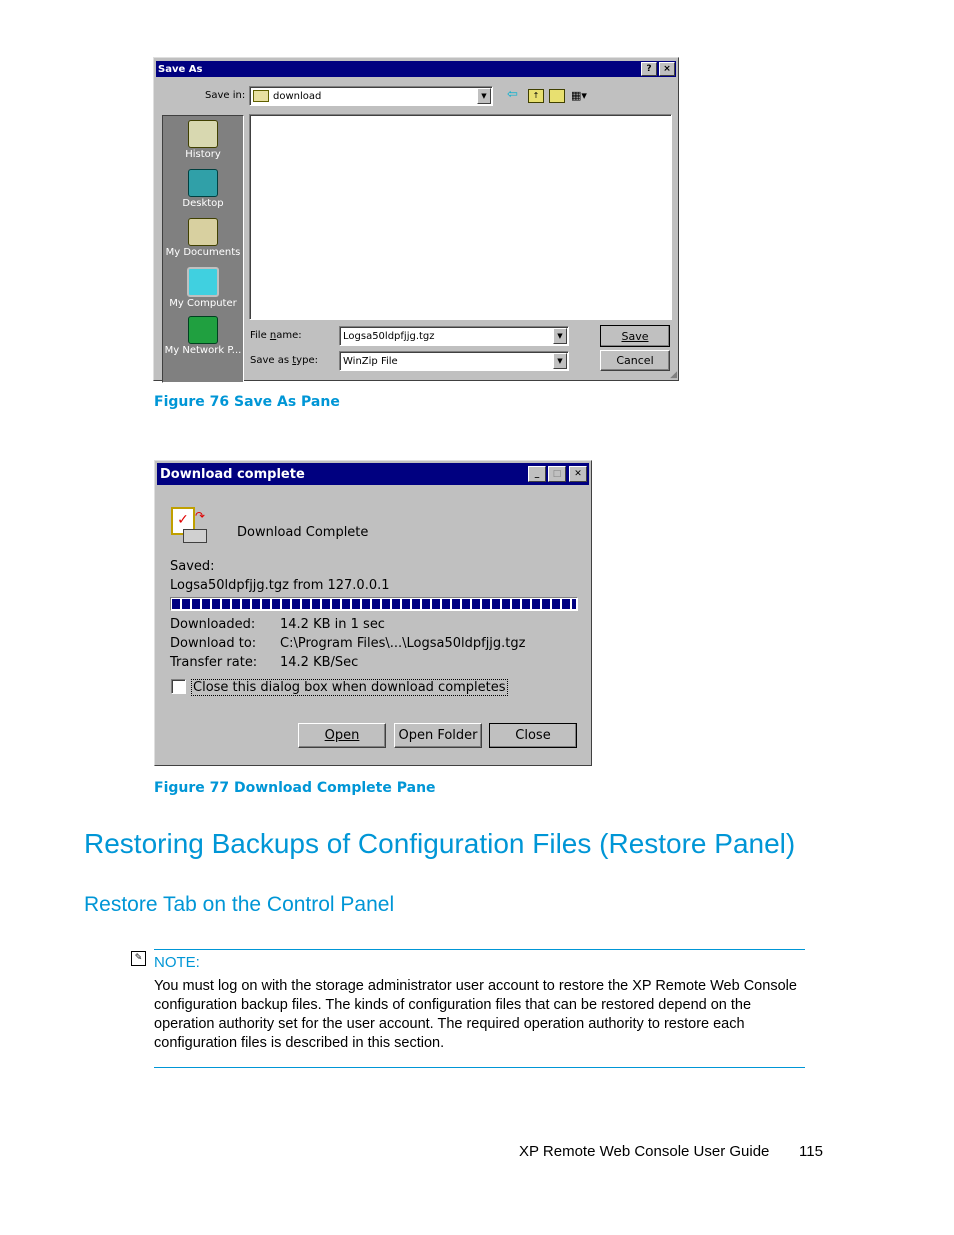 This screenshot has height=1235, width=954. What do you see at coordinates (178, 686) in the screenshot?
I see `close-on-complete-checkbox` at bounding box center [178, 686].